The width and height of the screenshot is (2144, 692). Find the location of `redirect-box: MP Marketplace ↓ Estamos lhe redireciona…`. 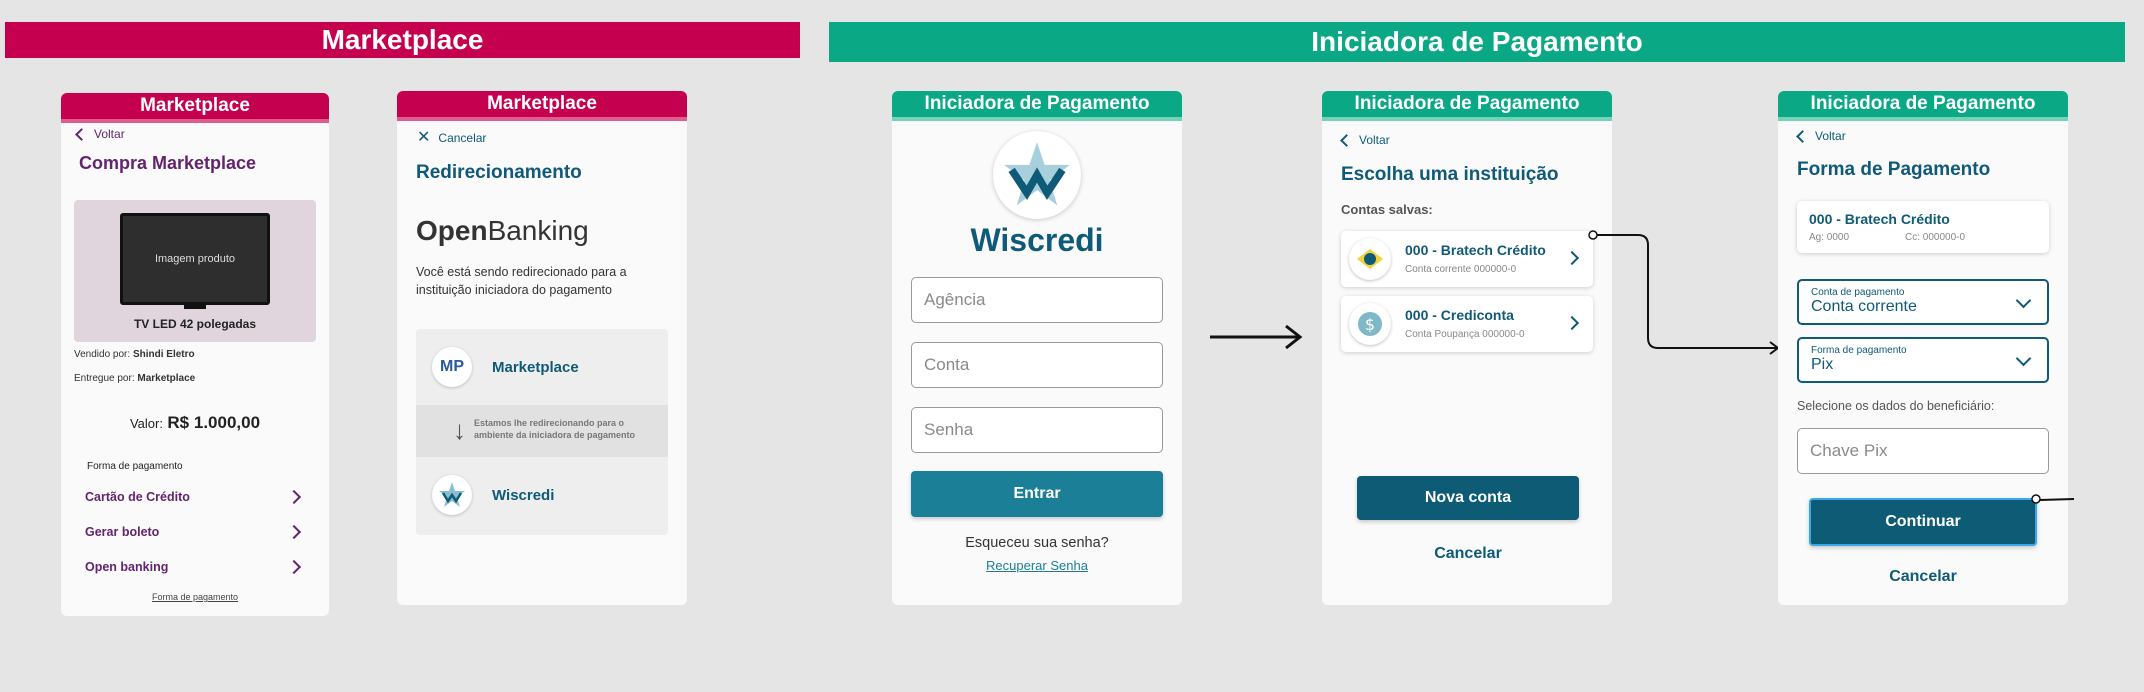

redirect-box: MP Marketplace ↓ Estamos lhe redireciona… is located at coordinates (542, 432).